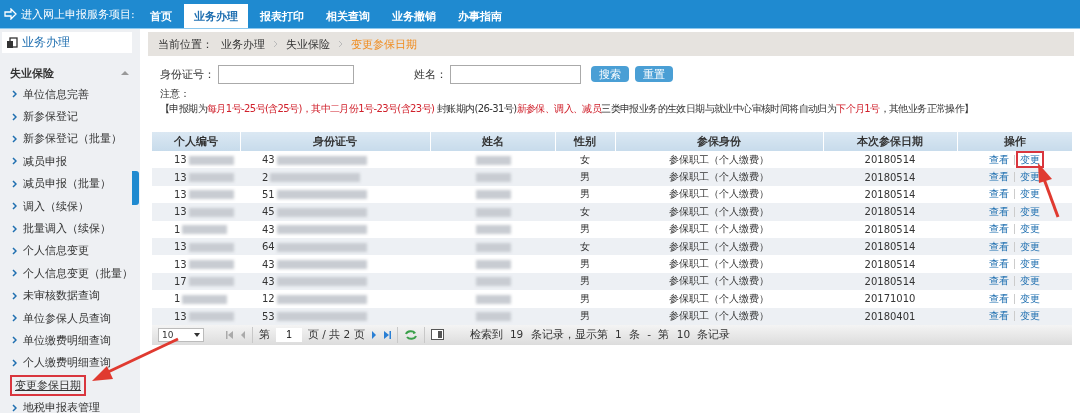 The image size is (1080, 413). What do you see at coordinates (348, 16) in the screenshot?
I see `nav-tab: 相关查询` at bounding box center [348, 16].